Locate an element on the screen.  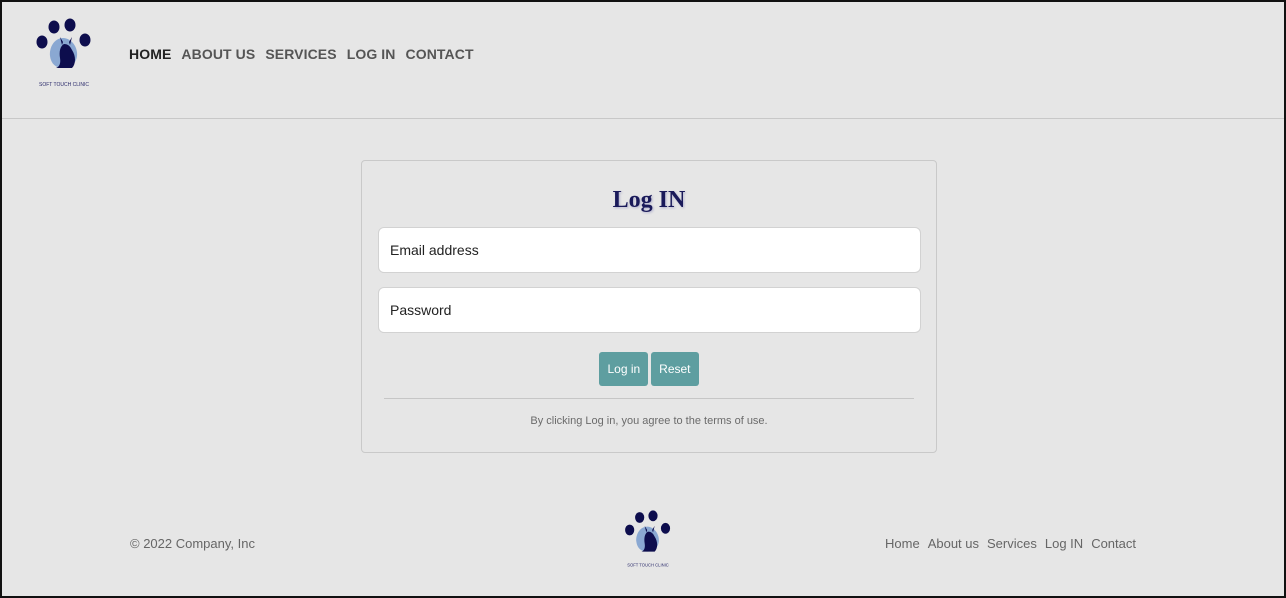
login-title: Log IN is located at coordinates (649, 200).